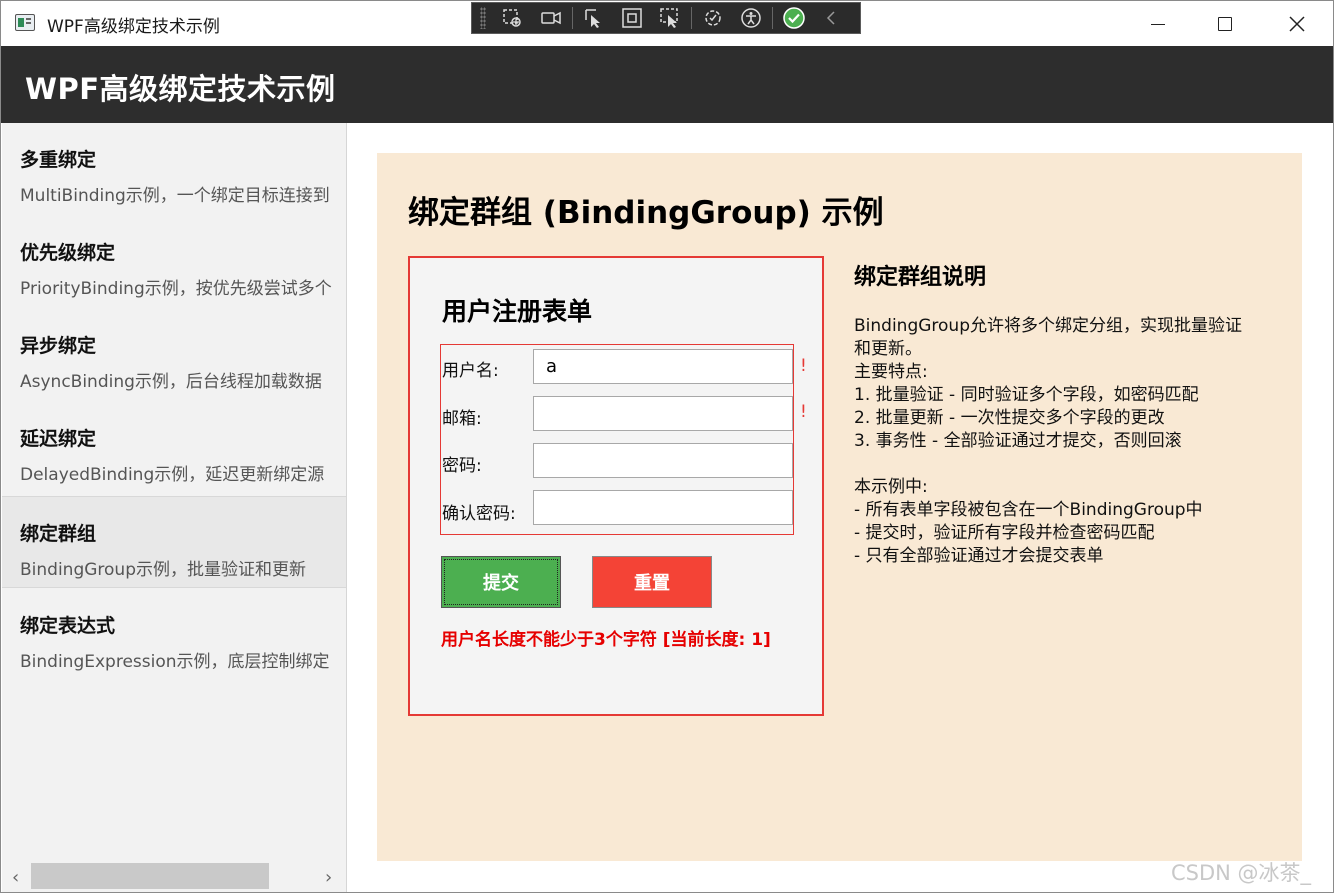 The image size is (1334, 893). Describe the element at coordinates (1026, 395) in the screenshot. I see `description-line: 1. 批量验证 - 同时验证多个字段，如密码匹配` at that location.